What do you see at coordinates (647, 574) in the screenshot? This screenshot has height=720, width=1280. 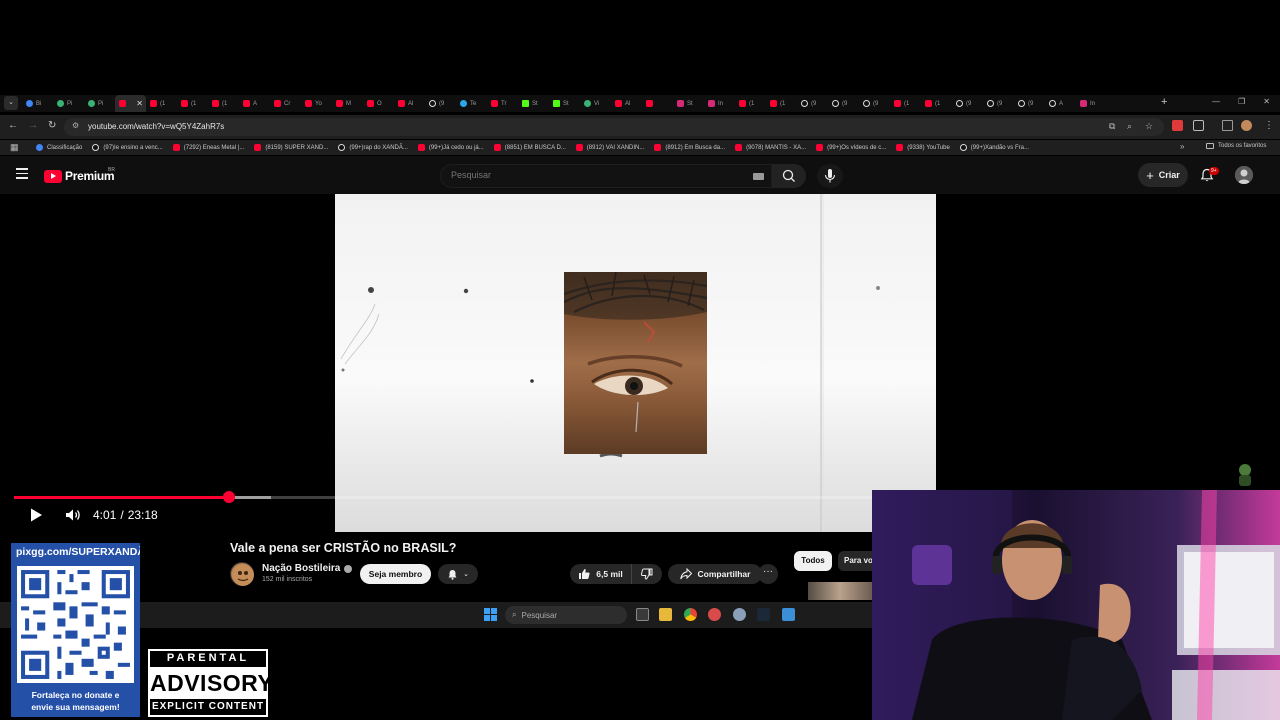 I see `dislike-button` at bounding box center [647, 574].